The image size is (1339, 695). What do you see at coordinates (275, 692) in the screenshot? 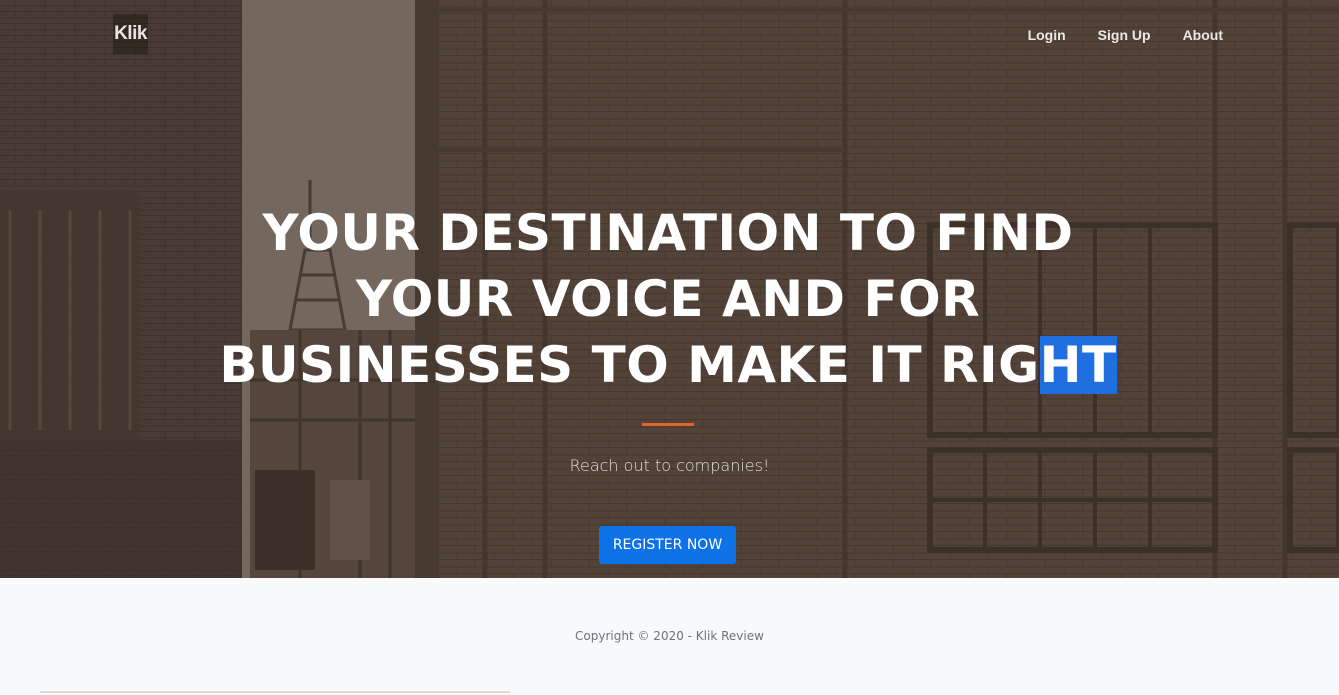
I see `bottom-edge-strip` at bounding box center [275, 692].